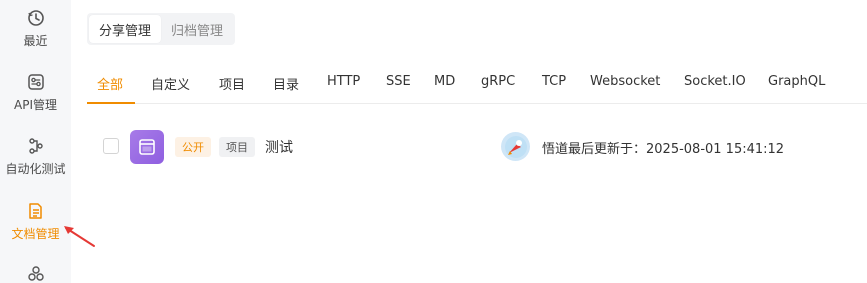  I want to click on table-row: 公开 项目 测试 悟道最后更新于：2025-08-01 15:41:12, so click(477, 147).